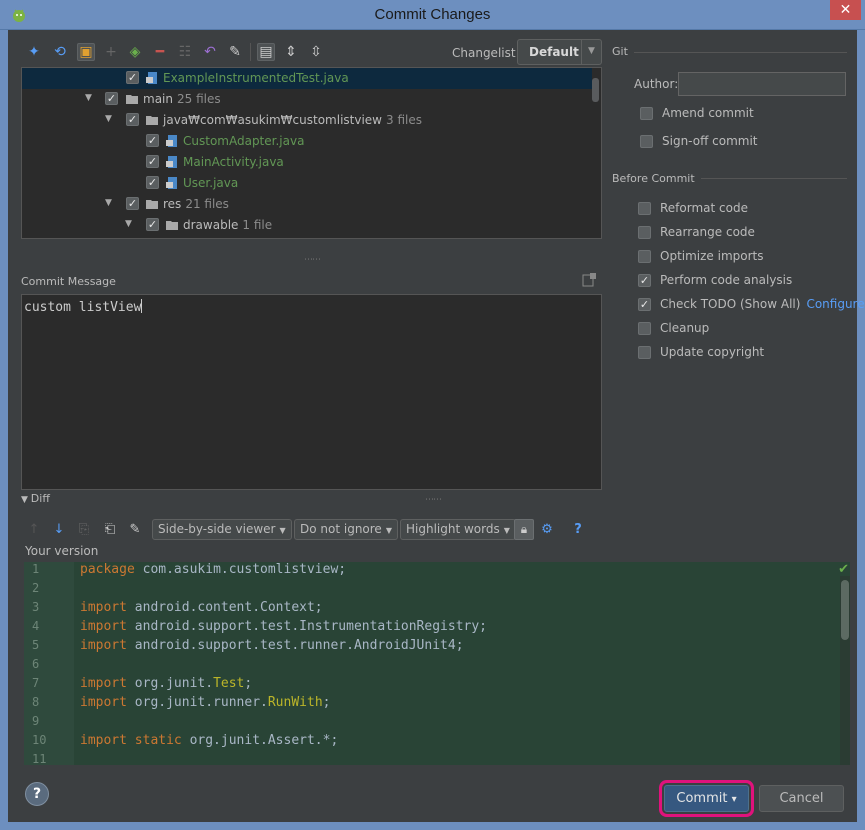  I want to click on option-label: Rearrange code, so click(707, 232).